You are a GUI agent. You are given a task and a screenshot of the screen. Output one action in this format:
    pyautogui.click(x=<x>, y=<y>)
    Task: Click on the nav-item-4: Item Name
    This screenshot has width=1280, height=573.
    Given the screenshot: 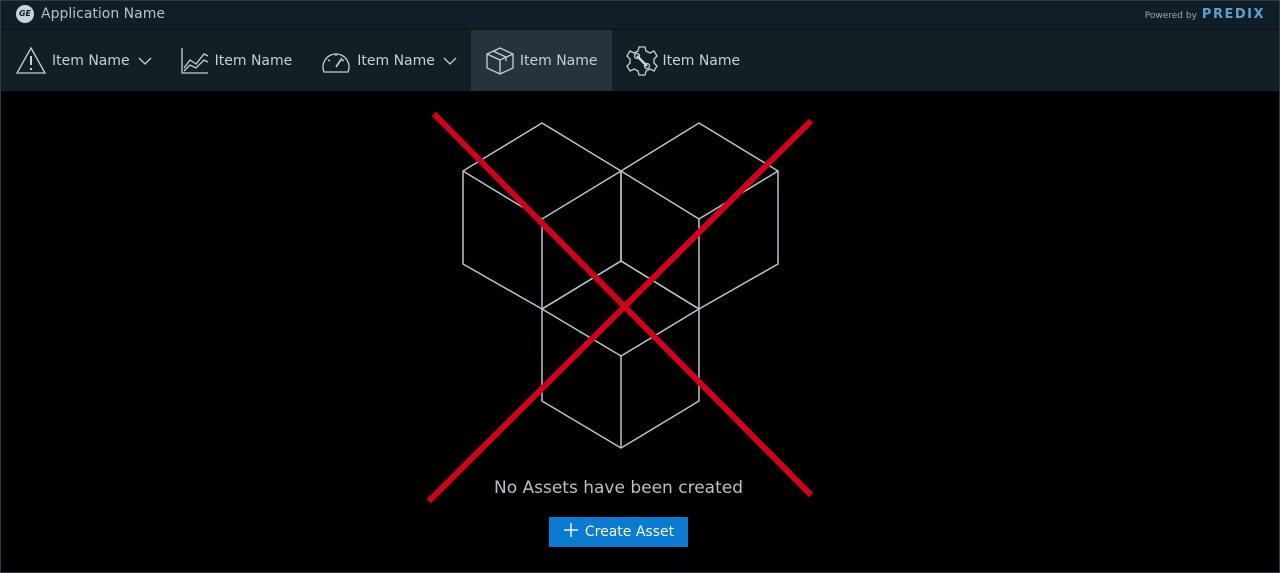 What is the action you would take?
    pyautogui.click(x=541, y=60)
    